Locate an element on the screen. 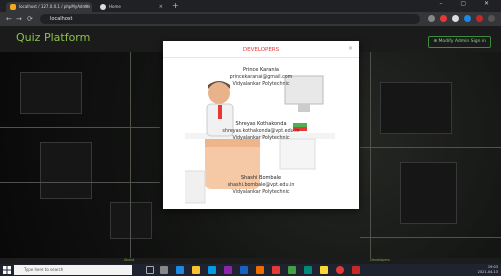 The image size is (501, 276). close-icon: × is located at coordinates (350, 48).